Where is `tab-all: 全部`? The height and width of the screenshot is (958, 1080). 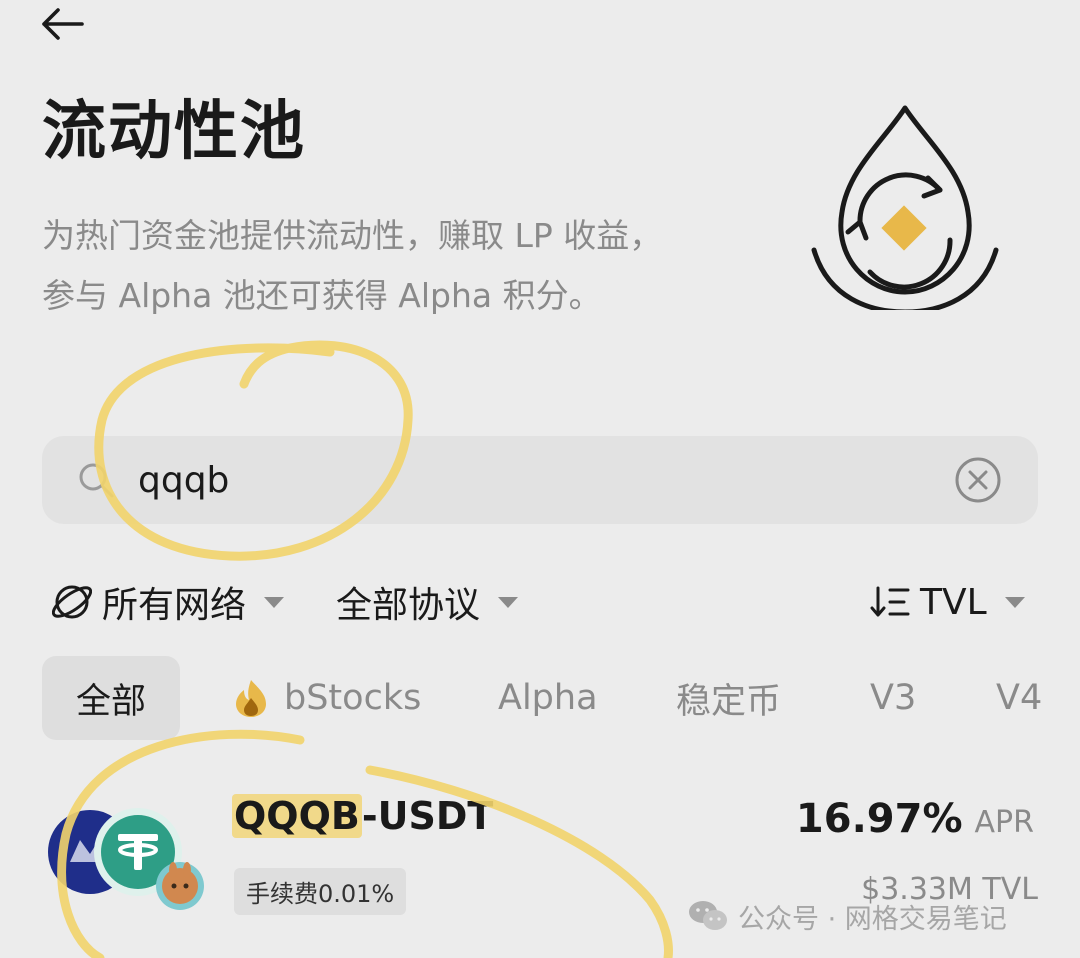 tab-all: 全部 is located at coordinates (111, 698).